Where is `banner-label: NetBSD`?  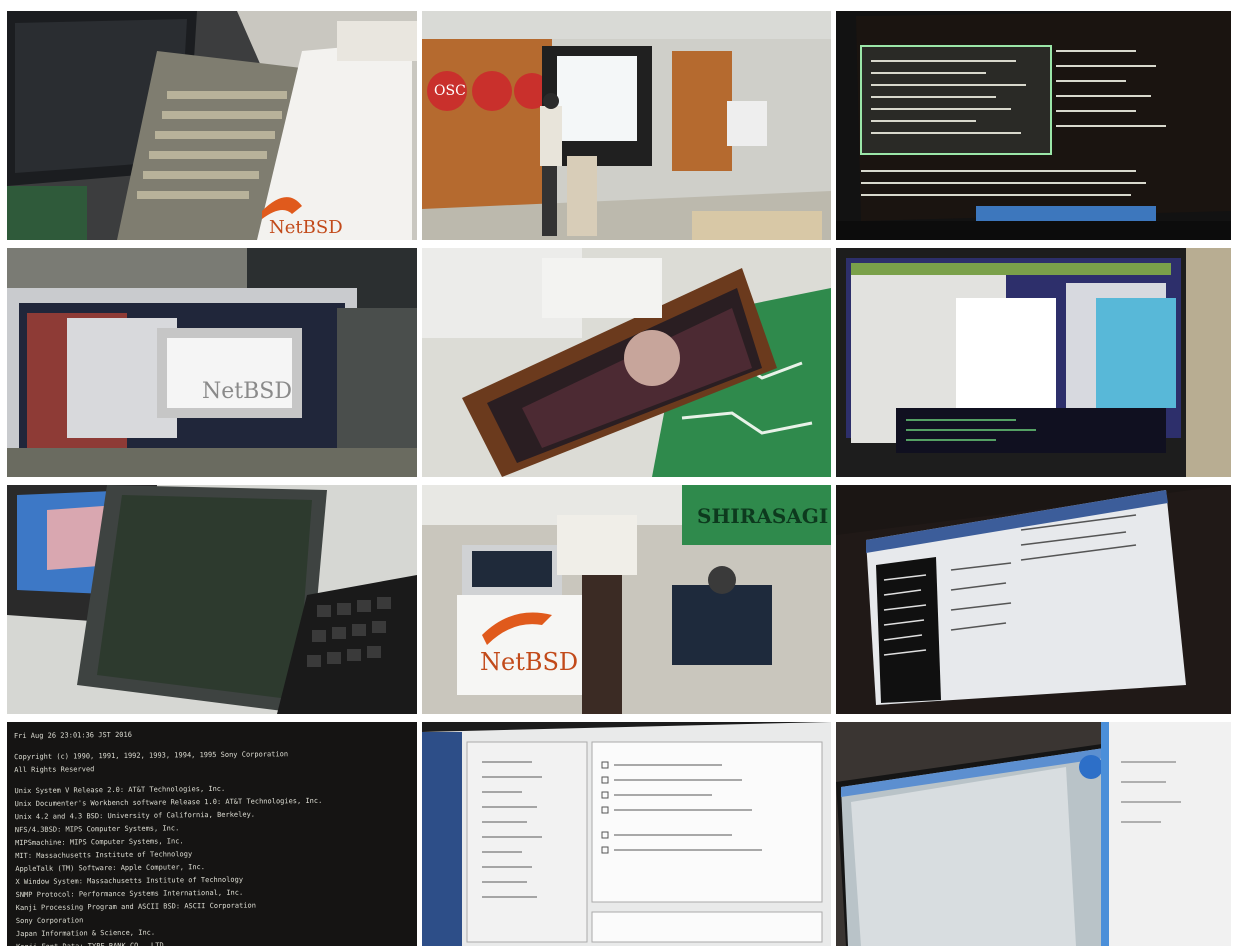
banner-label: NetBSD is located at coordinates (529, 662).